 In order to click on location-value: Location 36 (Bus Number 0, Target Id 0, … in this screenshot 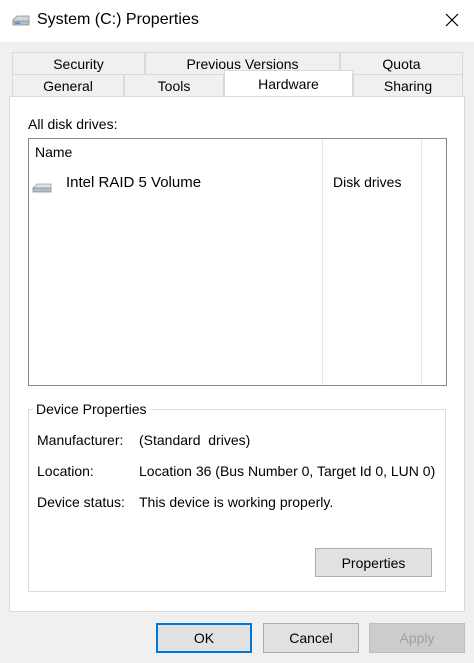, I will do `click(287, 471)`.